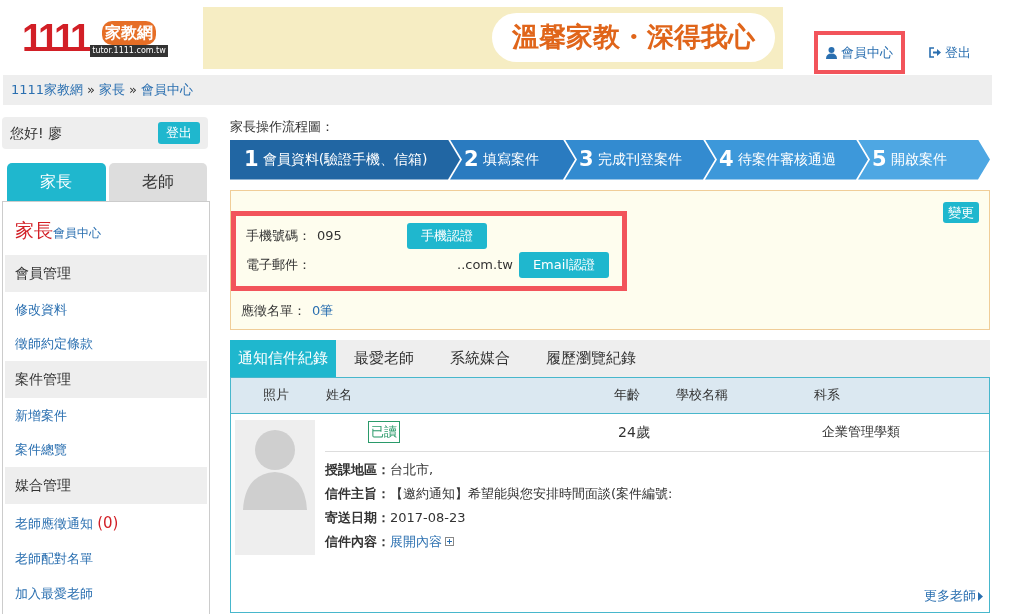 The height and width of the screenshot is (614, 1011). Describe the element at coordinates (357, 517) in the screenshot. I see `detail-label: 寄送日期：` at that location.